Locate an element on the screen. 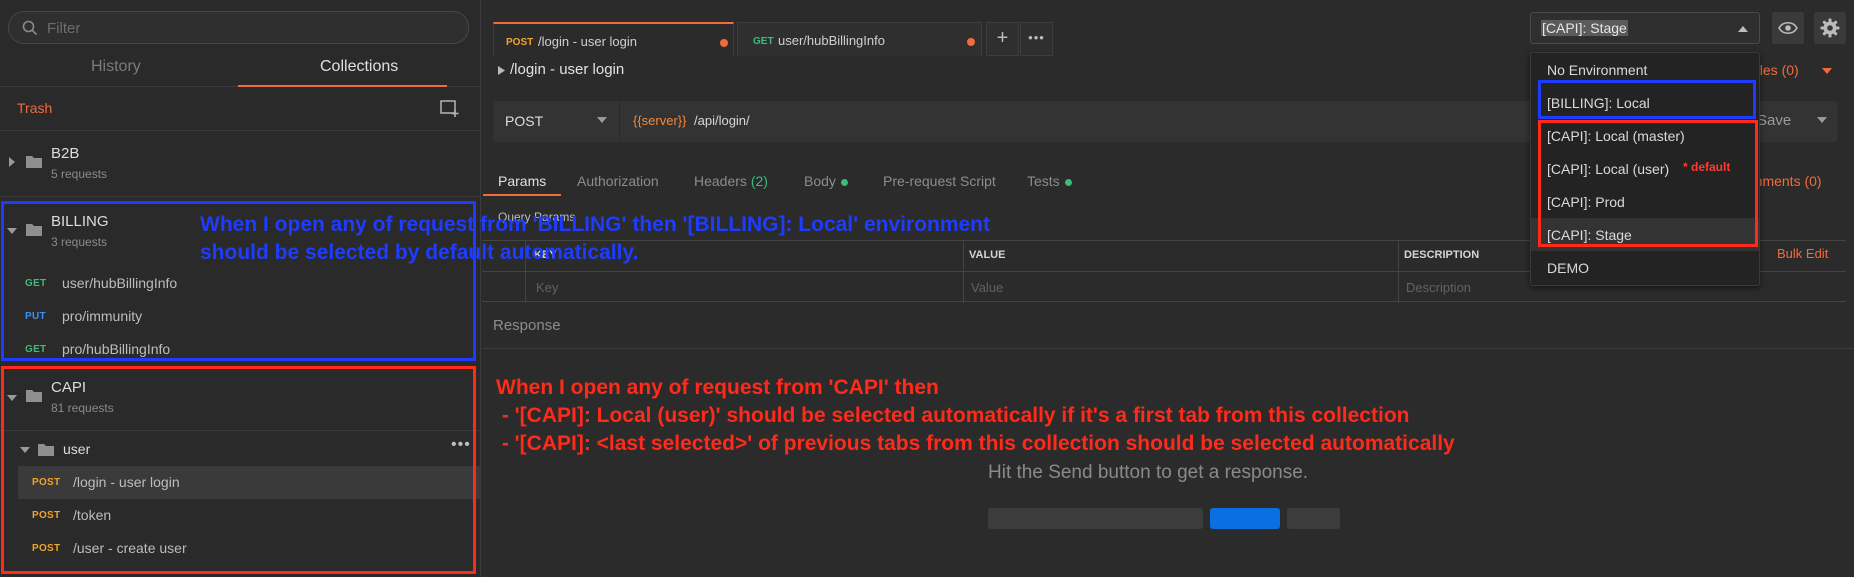  tab-authorization: Authorization is located at coordinates (618, 181).